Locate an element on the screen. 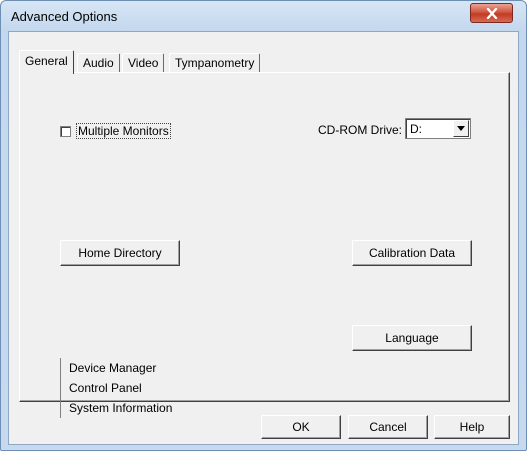  multiple-monitors-row: Multiple Monitors is located at coordinates (115, 131).